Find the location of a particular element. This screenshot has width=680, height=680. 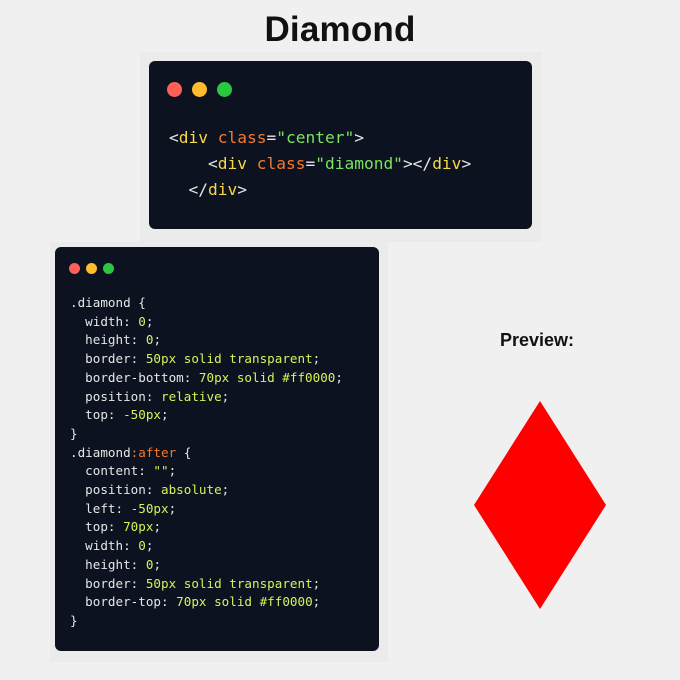

code-line: <div class="diamond"></div> is located at coordinates (320, 164).